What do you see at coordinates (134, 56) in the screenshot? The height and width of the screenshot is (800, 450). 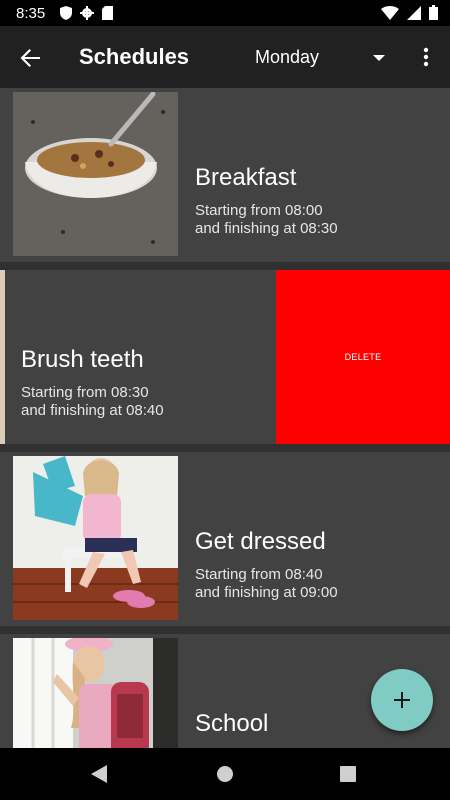 I see `page-title: Schedules` at bounding box center [134, 56].